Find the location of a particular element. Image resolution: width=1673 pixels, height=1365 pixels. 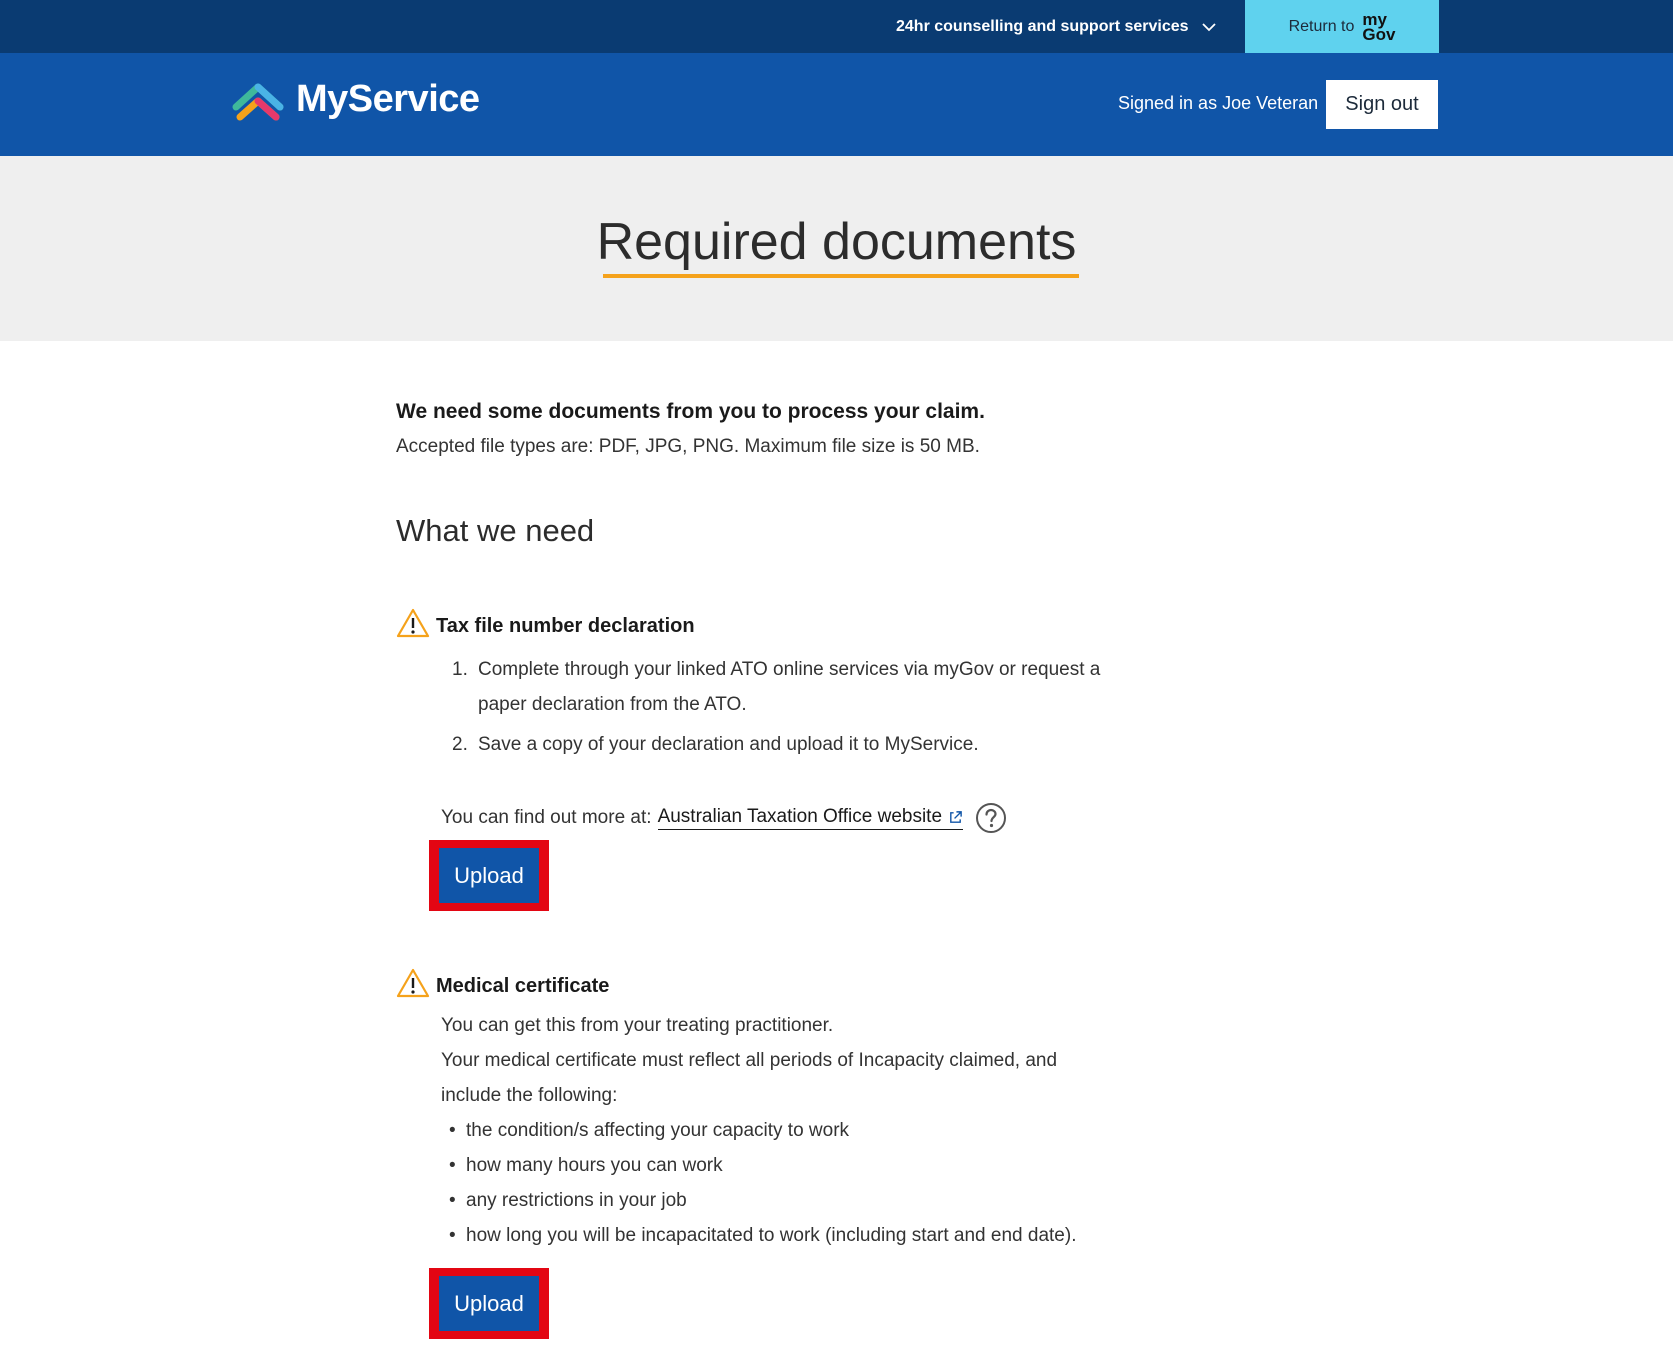

return-to-mygov-button: Return to my Gov is located at coordinates (1342, 26).